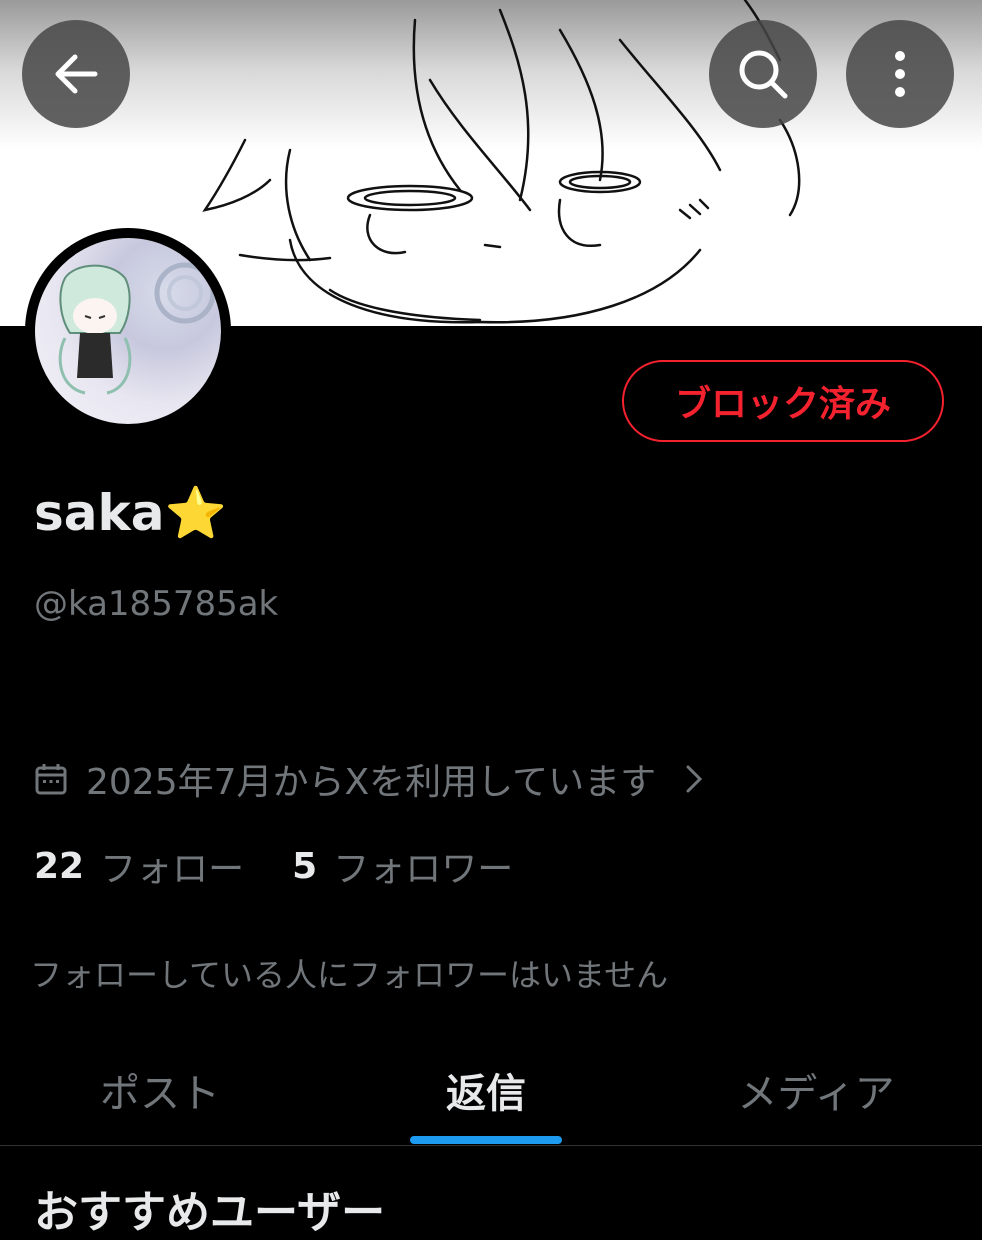  Describe the element at coordinates (423, 869) in the screenshot. I see `followers-label: フォロワー` at that location.